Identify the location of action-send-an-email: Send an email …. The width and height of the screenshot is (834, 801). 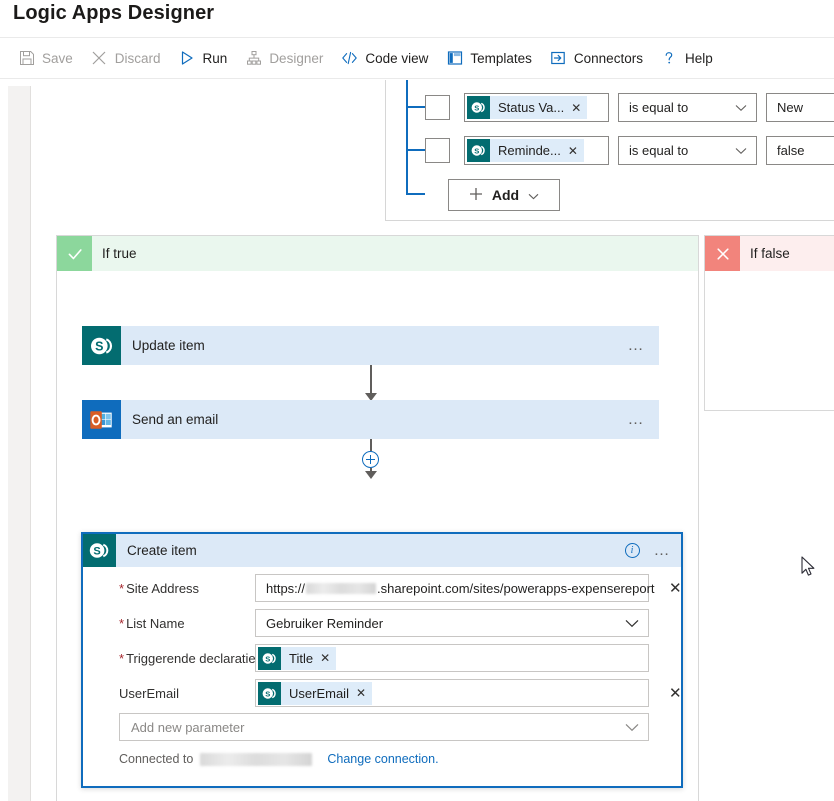
(370, 419).